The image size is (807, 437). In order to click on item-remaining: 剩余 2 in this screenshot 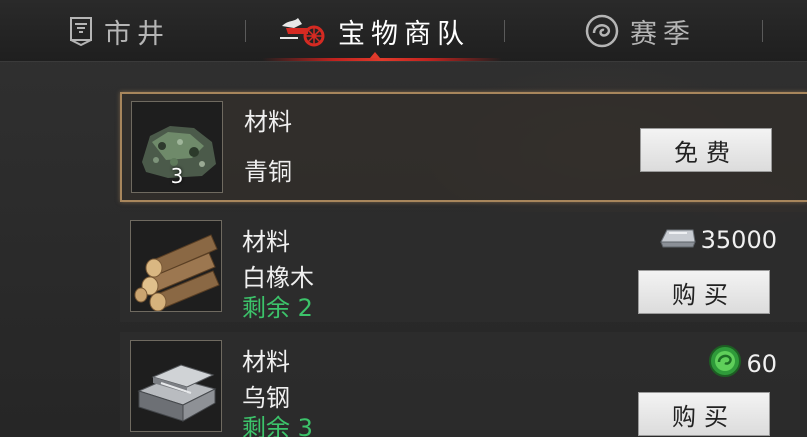, I will do `click(277, 308)`.